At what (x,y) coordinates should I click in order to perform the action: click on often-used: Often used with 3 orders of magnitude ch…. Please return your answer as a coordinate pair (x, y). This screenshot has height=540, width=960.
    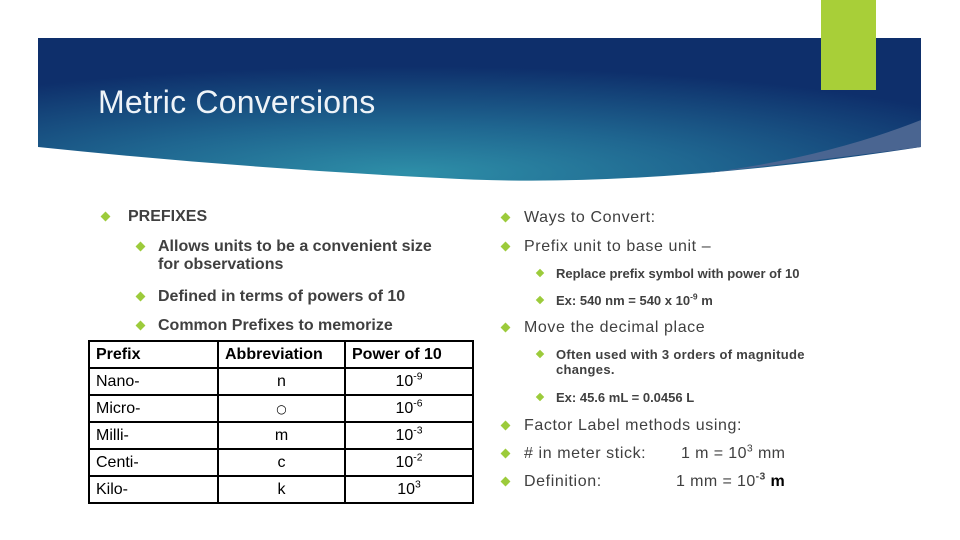
    Looking at the image, I should click on (680, 362).